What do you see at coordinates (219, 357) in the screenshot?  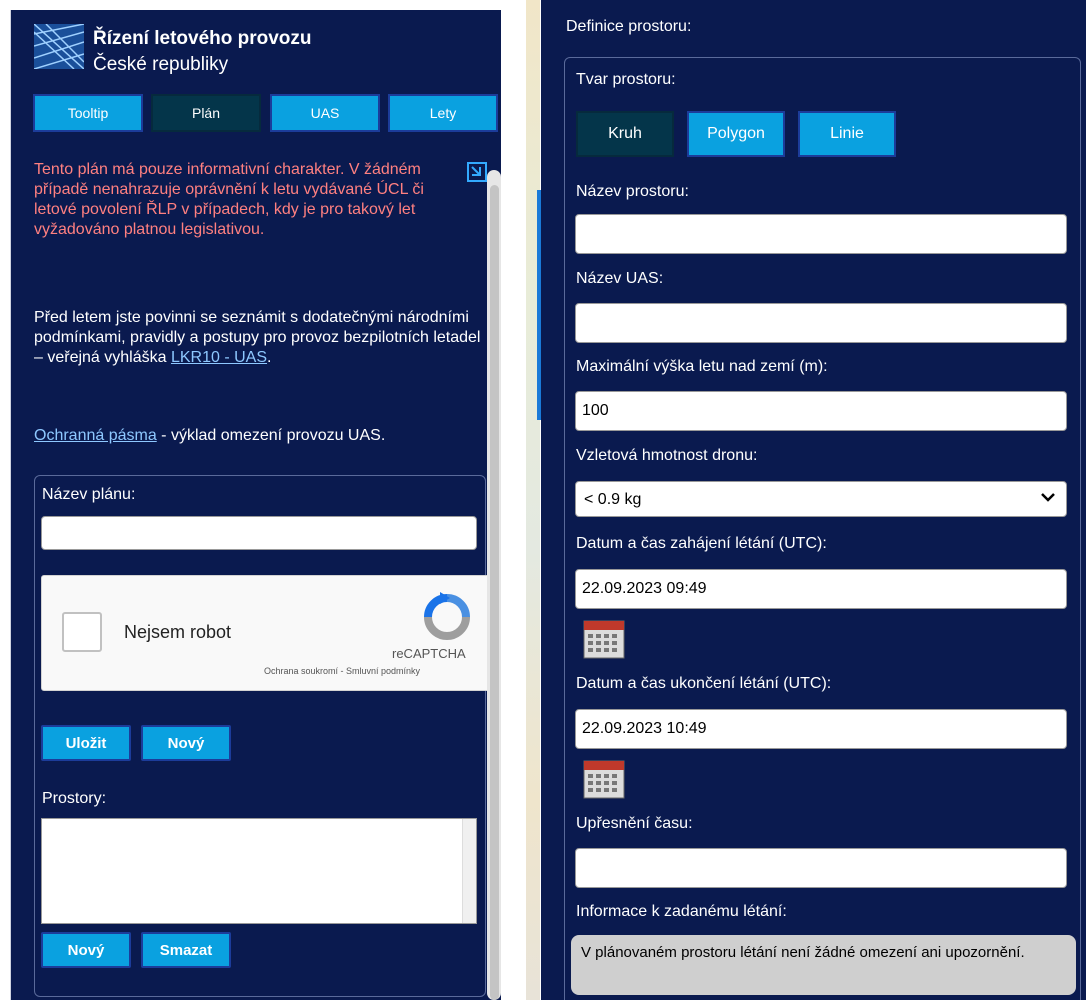 I see `lkr10-link: LKR10 - UAS` at bounding box center [219, 357].